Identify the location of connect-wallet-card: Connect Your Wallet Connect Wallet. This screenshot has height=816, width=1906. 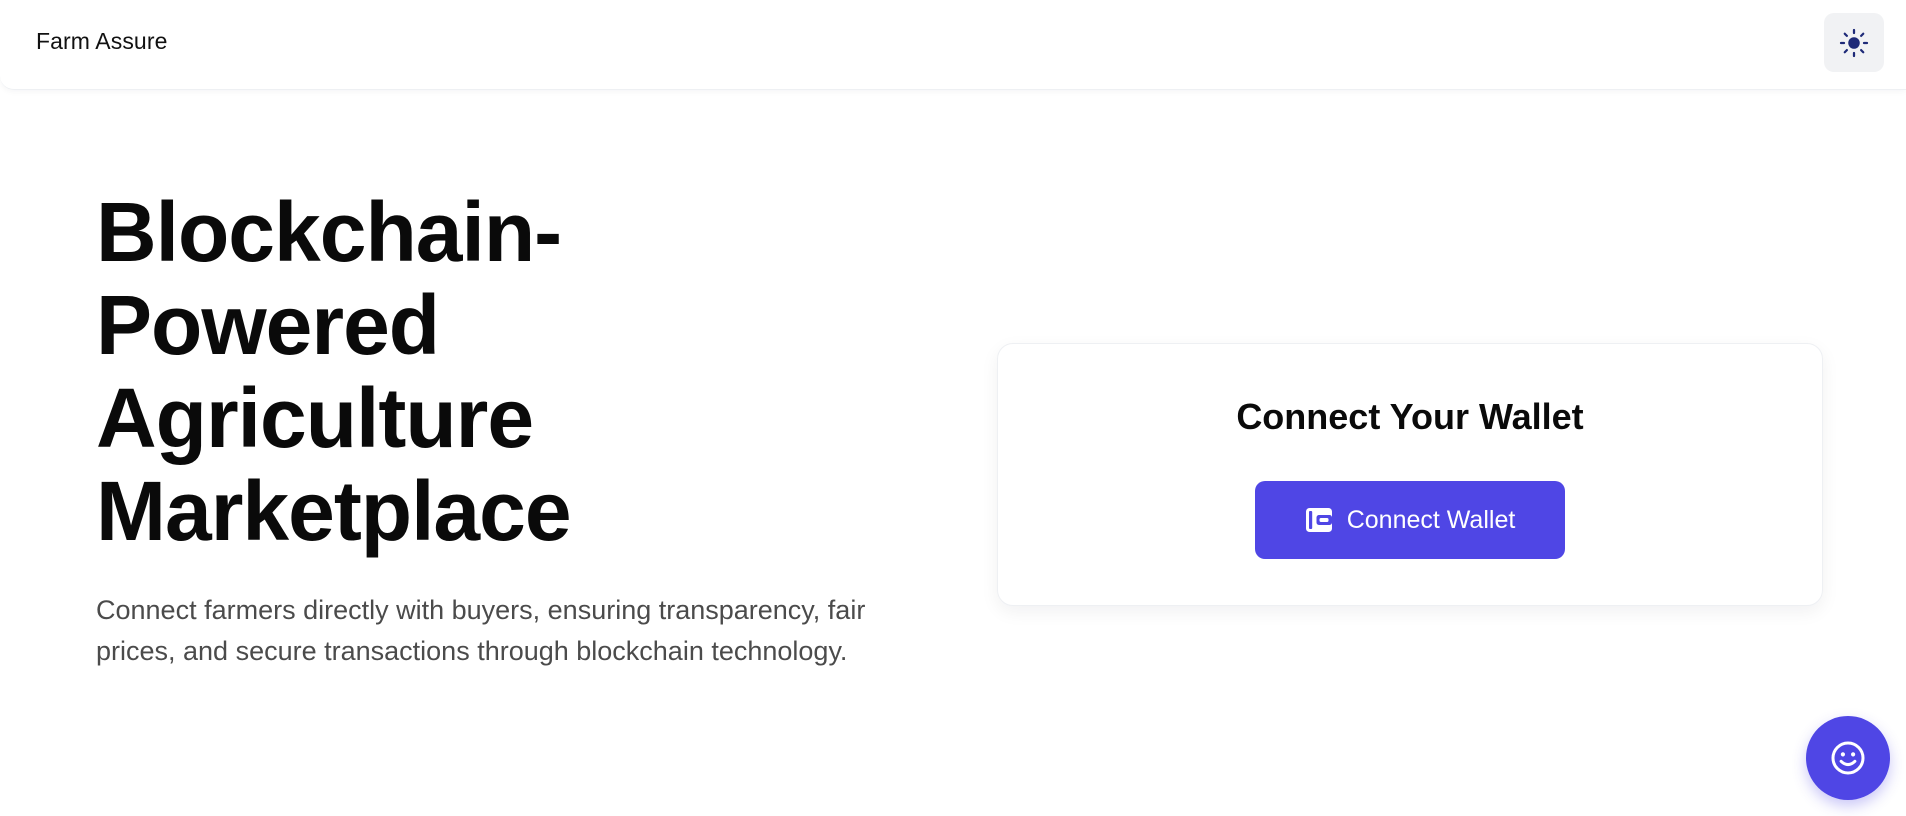
(1410, 474).